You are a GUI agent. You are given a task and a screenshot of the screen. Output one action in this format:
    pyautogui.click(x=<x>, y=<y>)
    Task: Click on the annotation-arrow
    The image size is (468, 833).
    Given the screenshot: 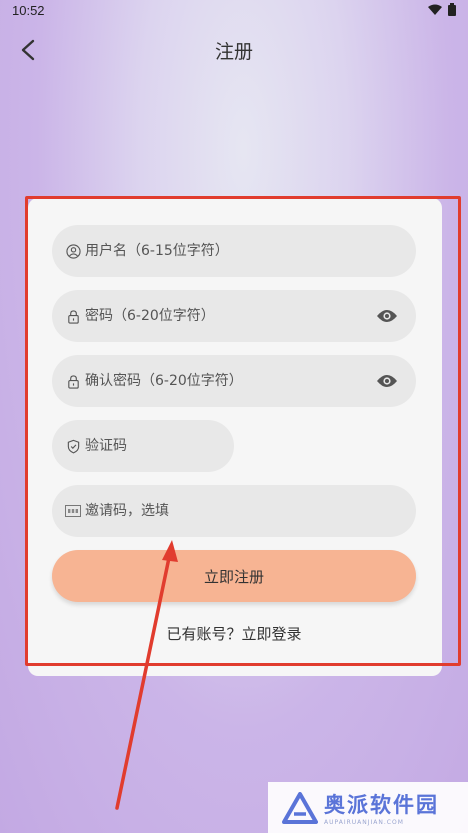 What is the action you would take?
    pyautogui.click(x=146, y=675)
    